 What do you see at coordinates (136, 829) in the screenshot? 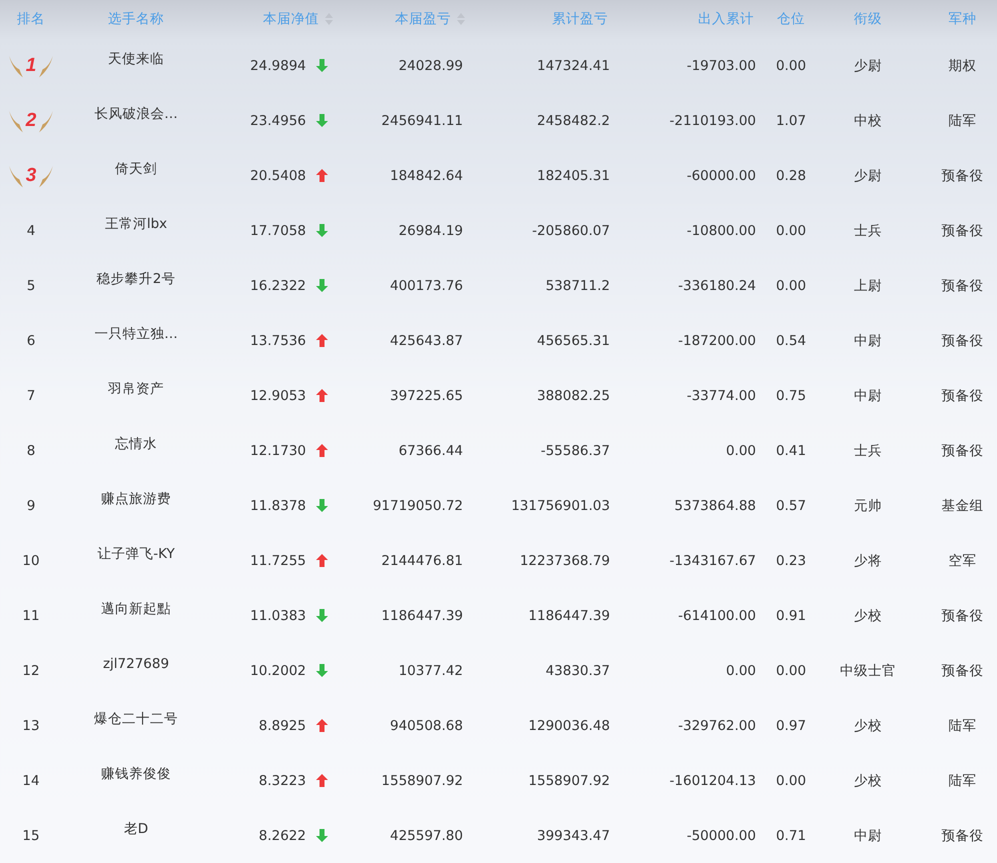
I see `player-name: 老D` at bounding box center [136, 829].